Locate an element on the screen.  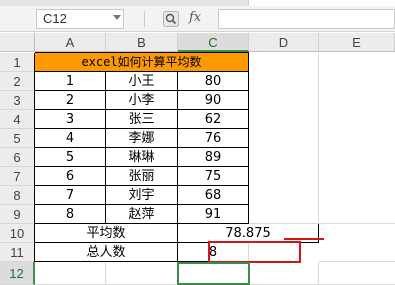
row-header-9: 9 is located at coordinates (17, 214).